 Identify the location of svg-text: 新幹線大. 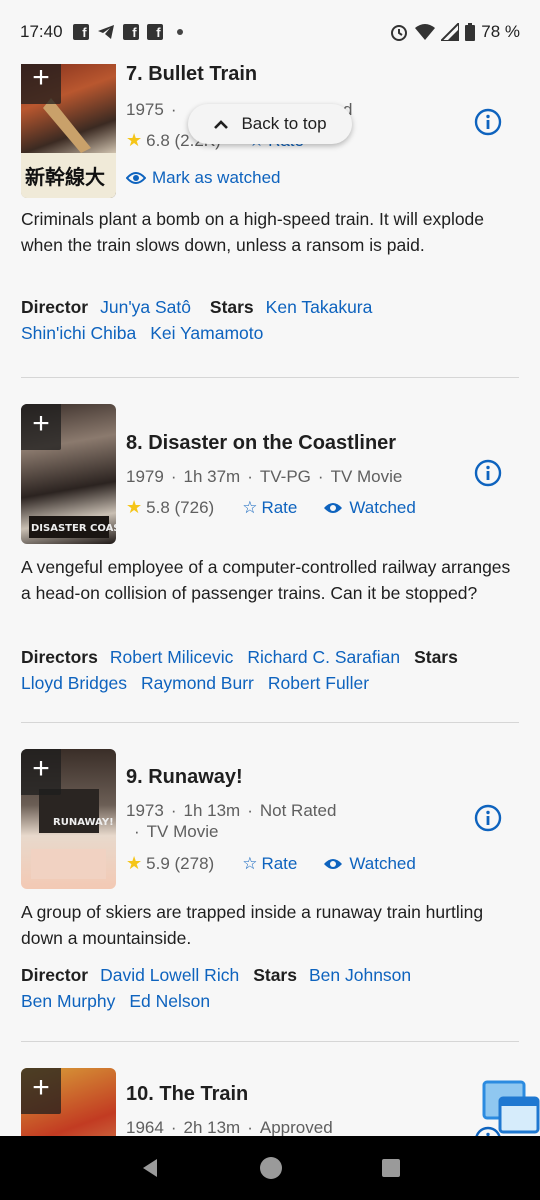
(65, 177).